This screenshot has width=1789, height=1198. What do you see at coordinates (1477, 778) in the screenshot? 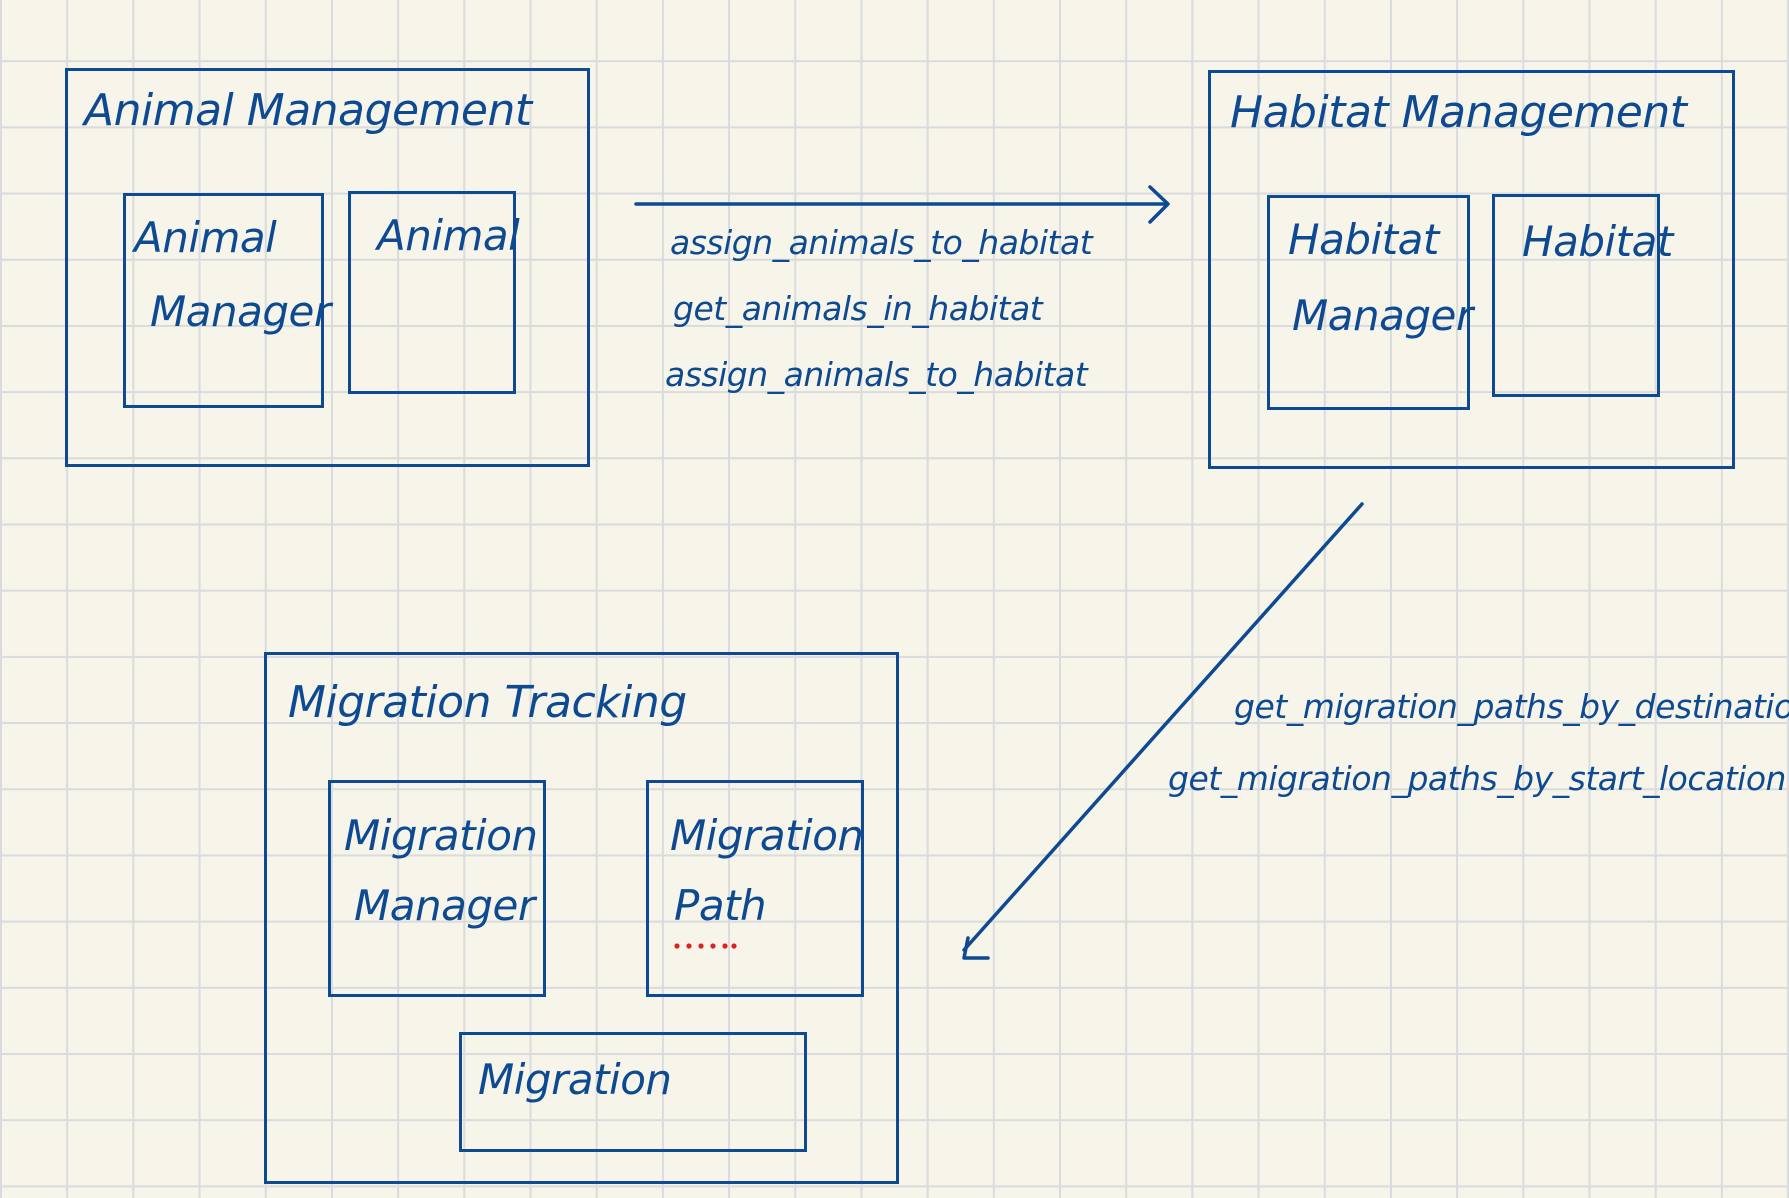
I see `method-label-5: get_migration_paths_by_start_location` at bounding box center [1477, 778].